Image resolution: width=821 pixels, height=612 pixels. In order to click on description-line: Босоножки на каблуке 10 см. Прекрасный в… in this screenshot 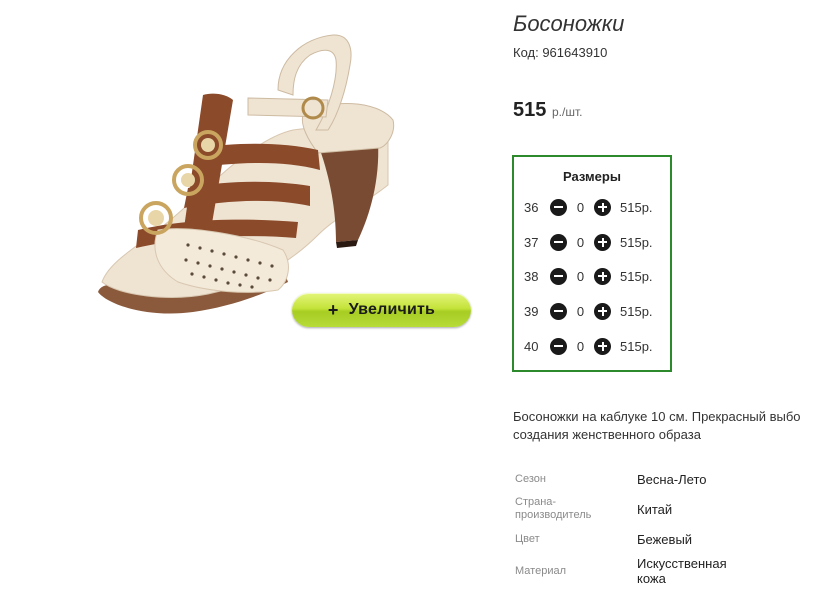, I will do `click(657, 416)`.